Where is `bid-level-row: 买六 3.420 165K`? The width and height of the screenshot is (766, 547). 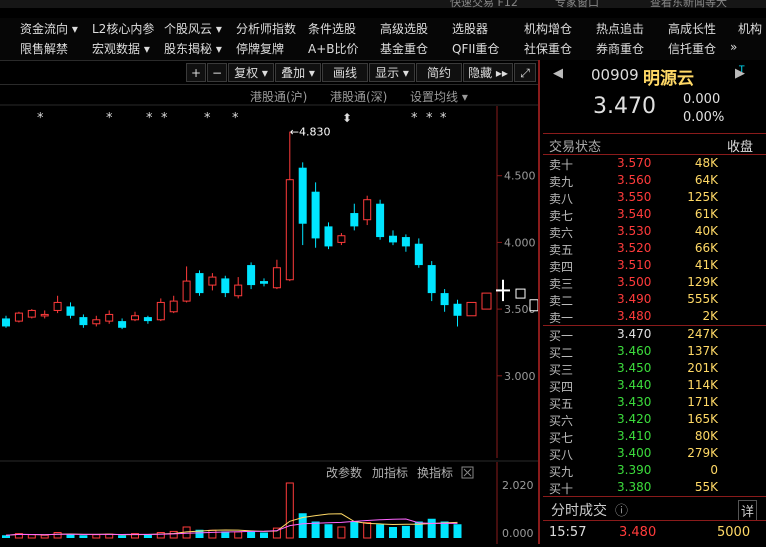 bid-level-row: 买六 3.420 165K is located at coordinates (654, 420).